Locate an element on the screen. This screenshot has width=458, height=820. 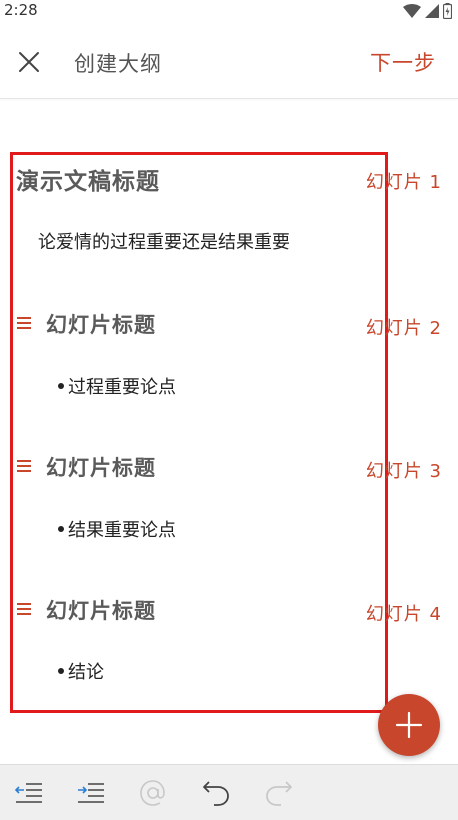
close-icon is located at coordinates (29, 62).